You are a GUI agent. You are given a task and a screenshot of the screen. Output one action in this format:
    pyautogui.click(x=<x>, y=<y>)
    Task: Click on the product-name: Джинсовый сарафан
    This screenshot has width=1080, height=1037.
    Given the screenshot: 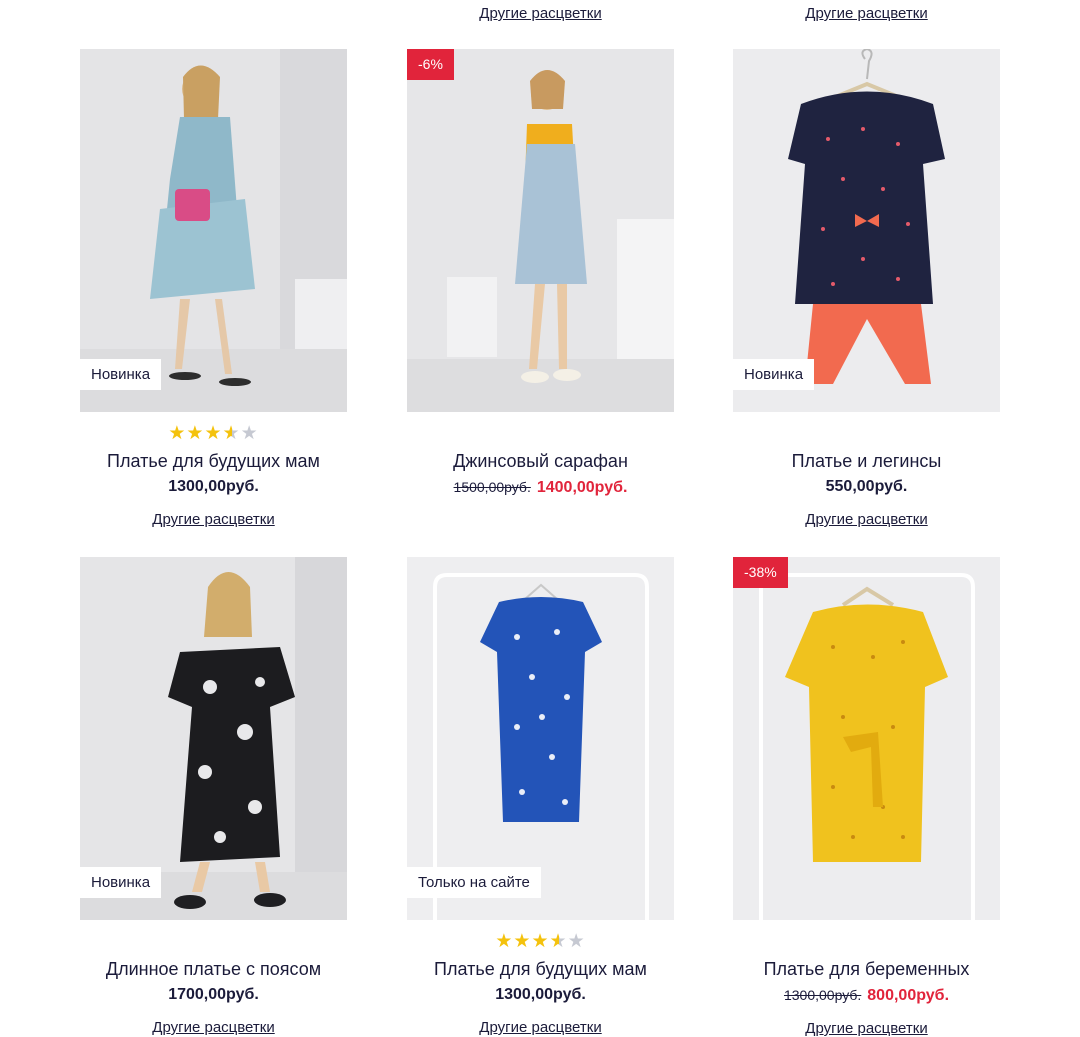 What is the action you would take?
    pyautogui.click(x=540, y=461)
    